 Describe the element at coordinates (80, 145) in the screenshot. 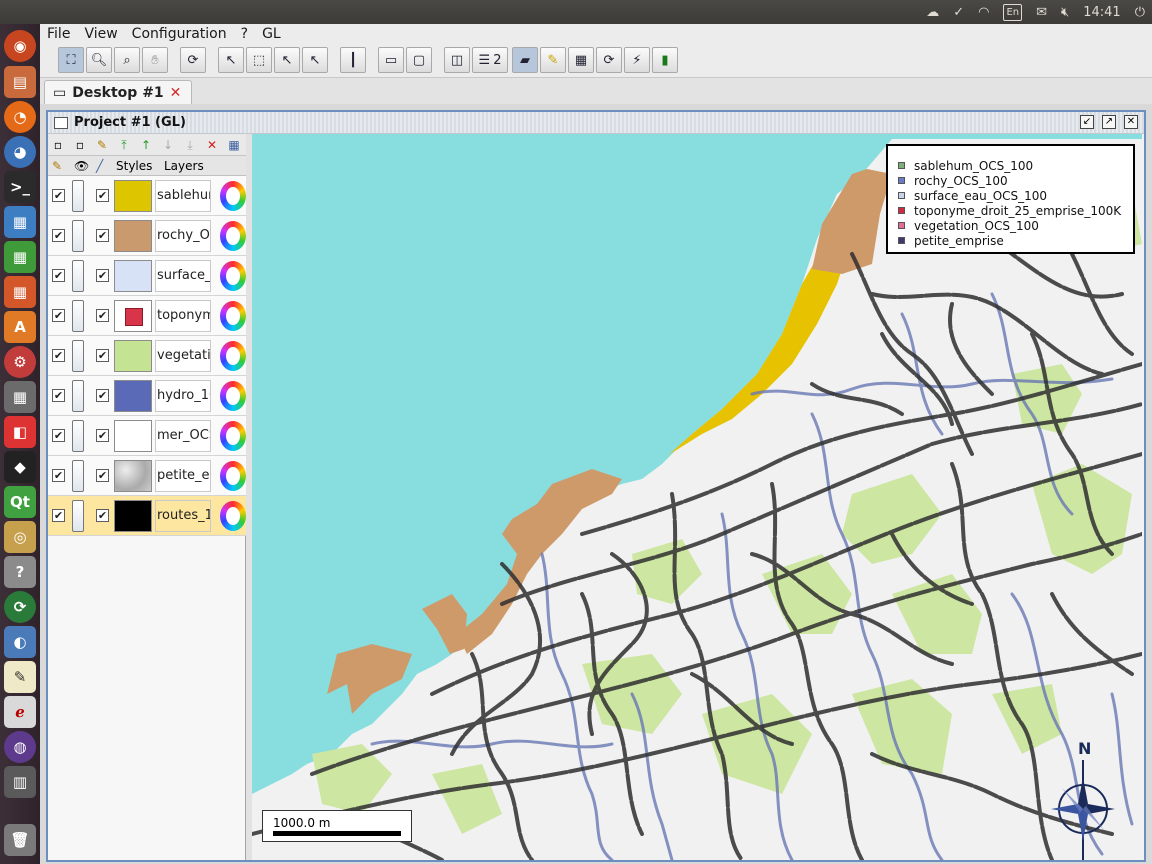

I see `add-layer-file-icon: ▫` at that location.